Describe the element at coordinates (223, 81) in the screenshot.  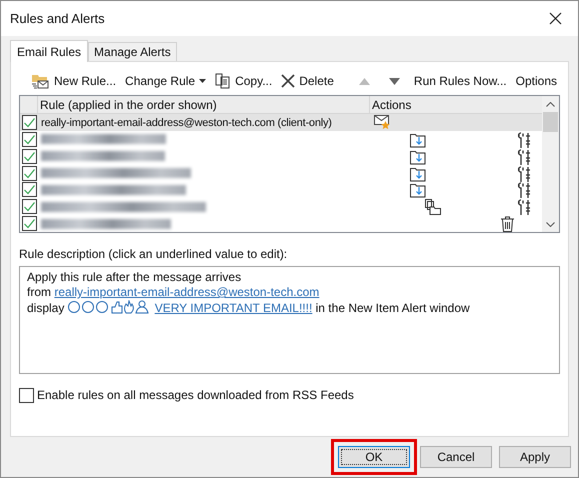
I see `copy-icon` at that location.